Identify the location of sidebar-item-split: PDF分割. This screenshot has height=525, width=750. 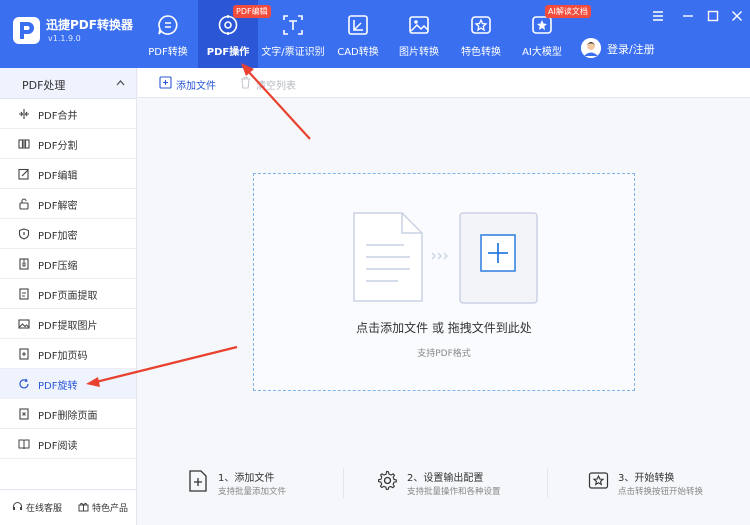
(68, 144).